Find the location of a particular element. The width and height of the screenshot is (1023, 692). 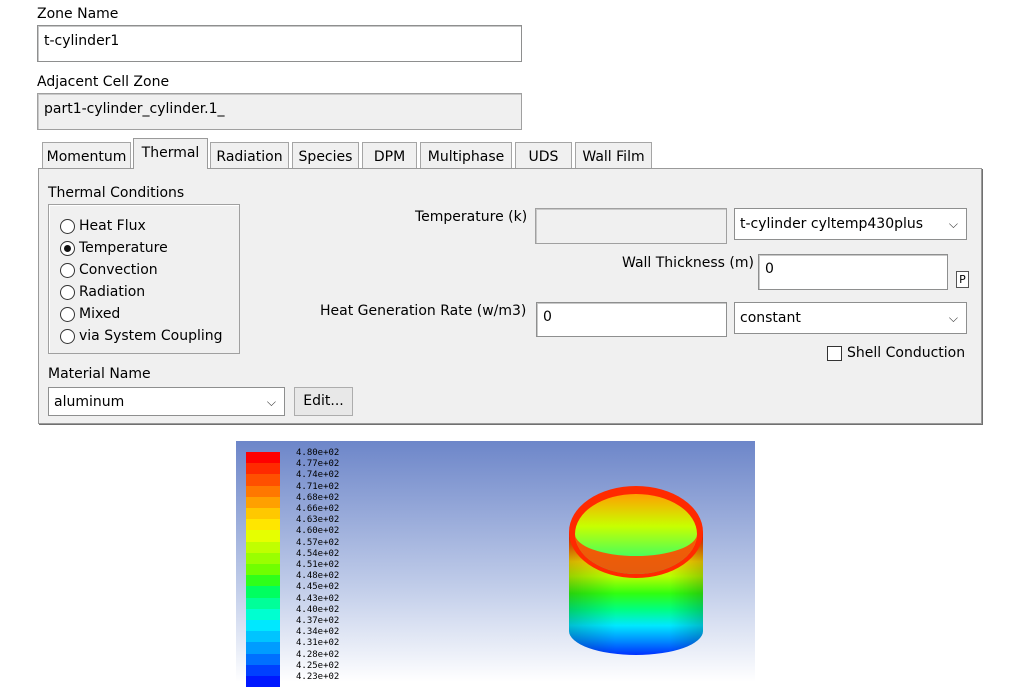

parameter-button: P is located at coordinates (962, 279).